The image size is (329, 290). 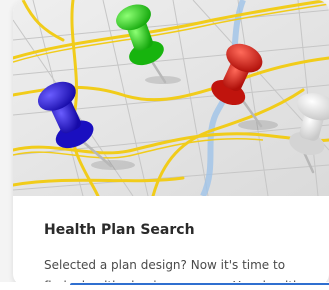 What do you see at coordinates (119, 230) in the screenshot?
I see `card-title: Health Plan Search` at bounding box center [119, 230].